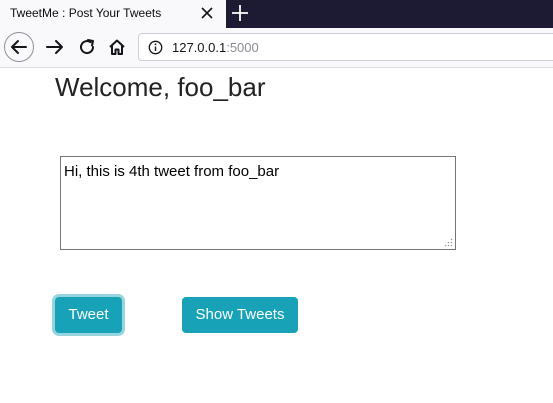 The height and width of the screenshot is (403, 553). I want to click on show-tweets-button: Show Tweets, so click(240, 315).